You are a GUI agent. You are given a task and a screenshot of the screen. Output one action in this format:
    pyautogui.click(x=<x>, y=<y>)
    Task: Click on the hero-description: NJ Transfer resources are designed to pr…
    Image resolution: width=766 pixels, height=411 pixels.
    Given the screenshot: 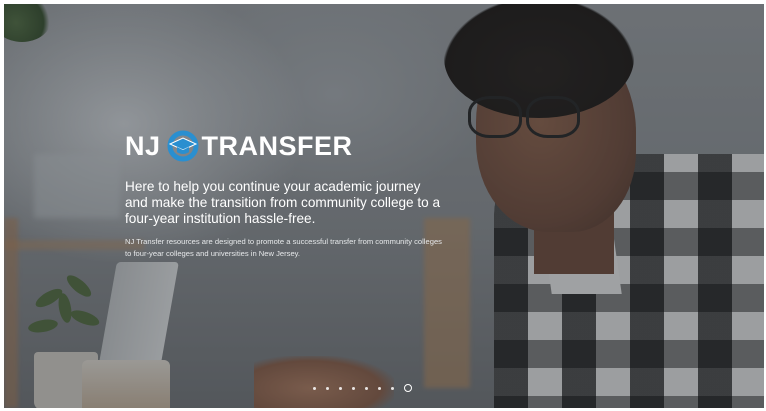 What is the action you would take?
    pyautogui.click(x=283, y=247)
    